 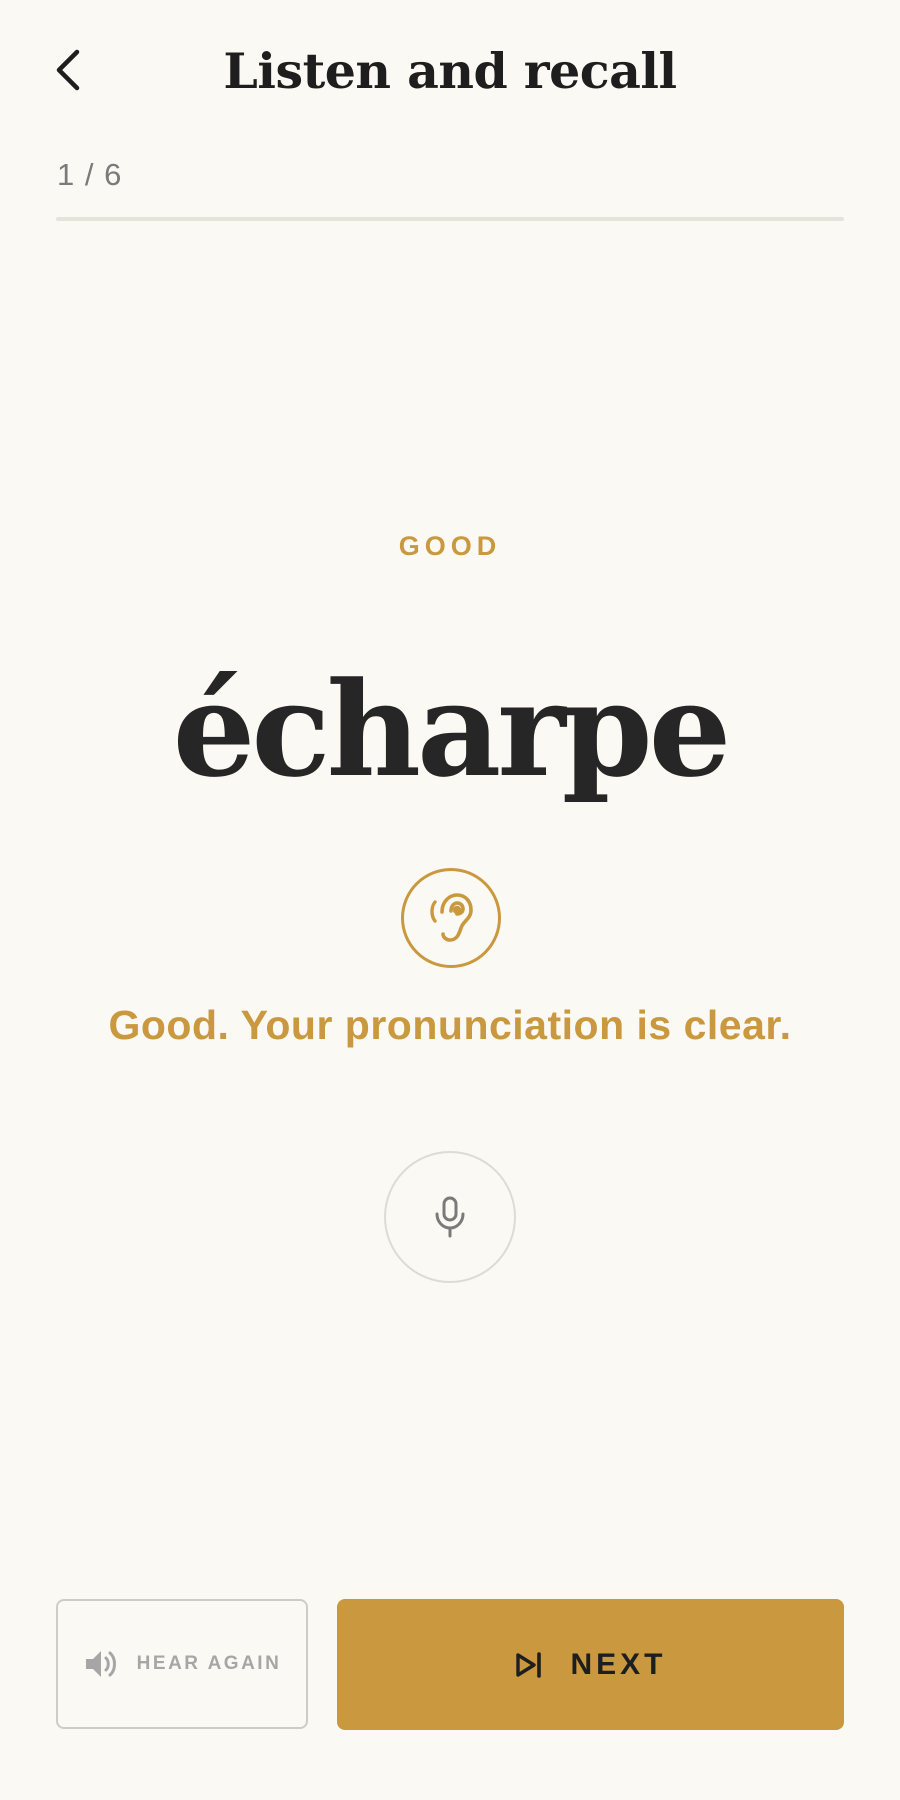 What do you see at coordinates (101, 1664) in the screenshot?
I see `speaker-icon` at bounding box center [101, 1664].